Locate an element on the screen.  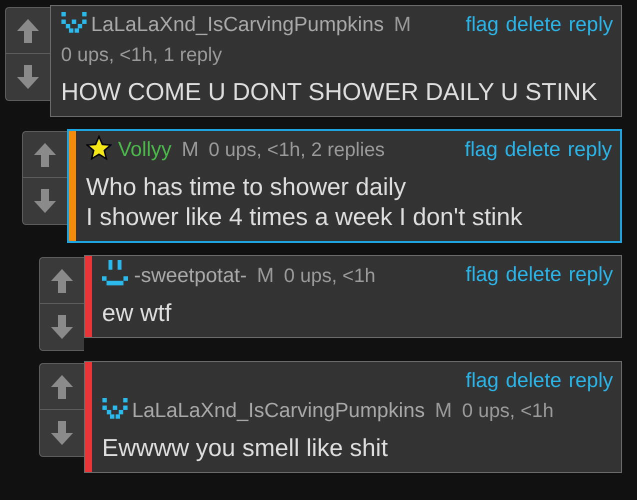
comment-meta: 0 ups, <1h, 1 reply is located at coordinates (141, 55).